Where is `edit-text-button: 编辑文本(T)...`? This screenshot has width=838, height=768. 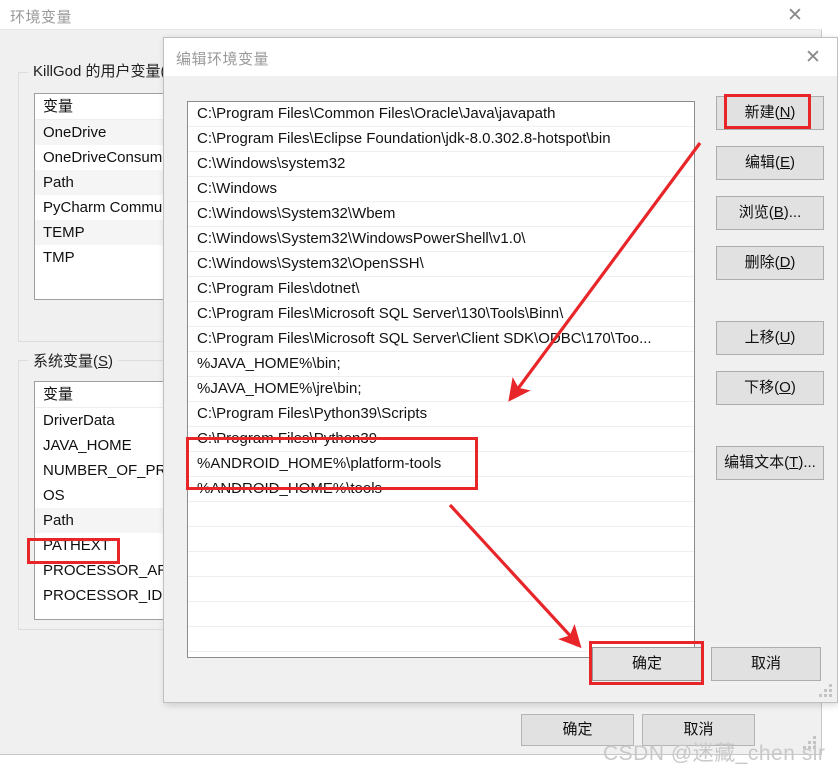
edit-text-button: 编辑文本(T)... is located at coordinates (770, 463).